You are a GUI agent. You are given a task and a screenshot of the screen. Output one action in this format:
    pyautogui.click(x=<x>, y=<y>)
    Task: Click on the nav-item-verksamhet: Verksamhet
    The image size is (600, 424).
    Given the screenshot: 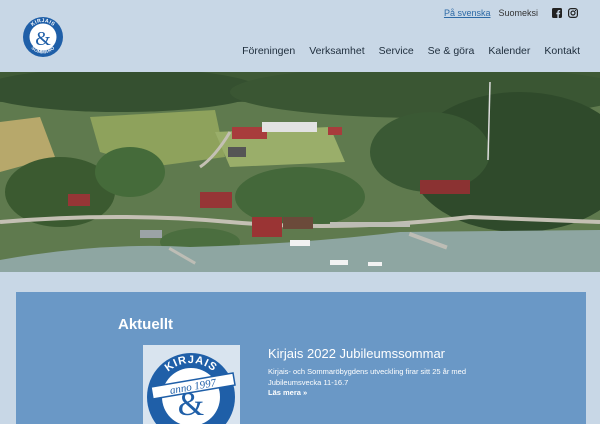 What is the action you would take?
    pyautogui.click(x=336, y=51)
    